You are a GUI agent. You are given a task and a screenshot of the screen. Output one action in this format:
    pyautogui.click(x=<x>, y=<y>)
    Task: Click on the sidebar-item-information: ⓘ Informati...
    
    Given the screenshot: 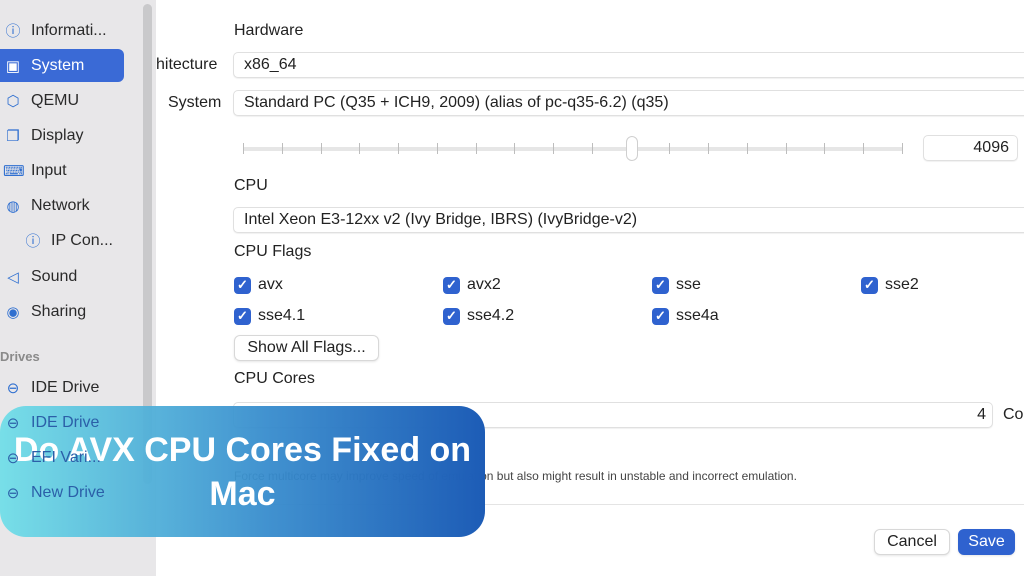 What is the action you would take?
    pyautogui.click(x=62, y=30)
    